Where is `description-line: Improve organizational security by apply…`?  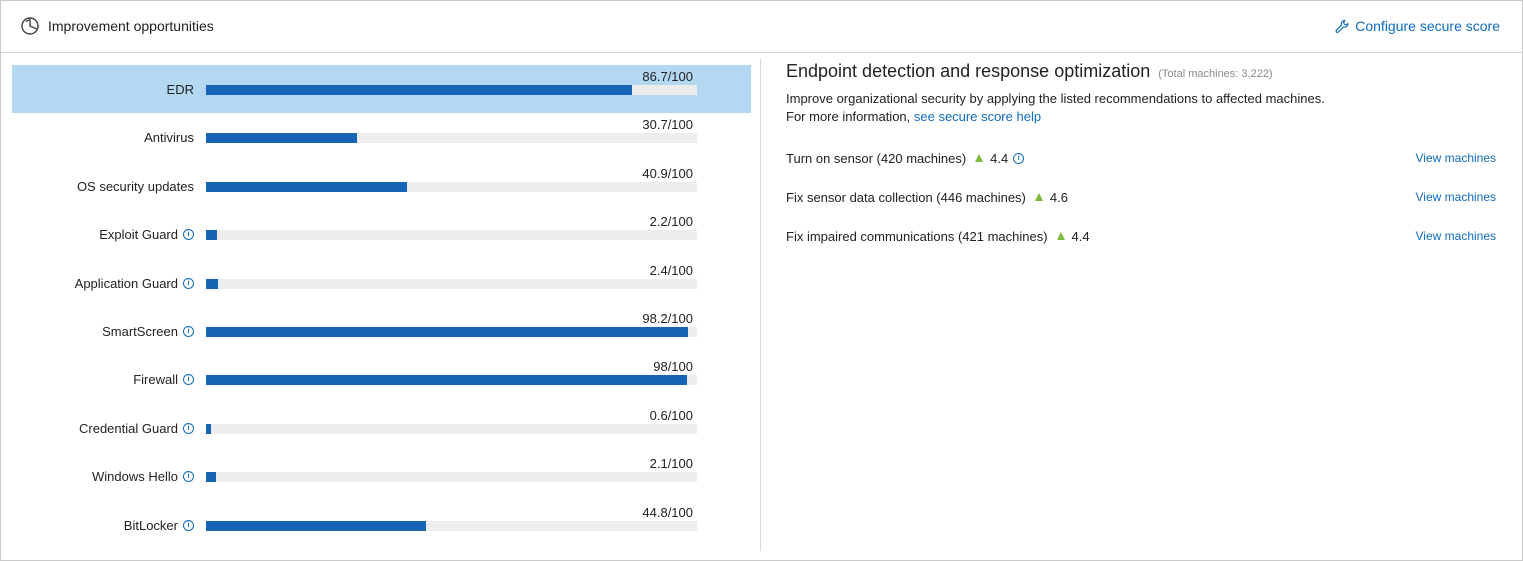
description-line: Improve organizational security by apply… is located at coordinates (1055, 98).